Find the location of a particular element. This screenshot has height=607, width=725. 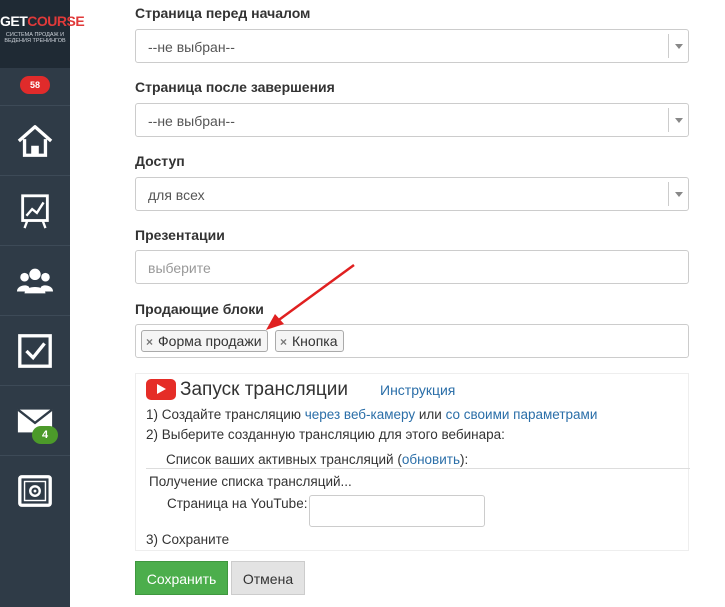

home-icon is located at coordinates (35, 141).